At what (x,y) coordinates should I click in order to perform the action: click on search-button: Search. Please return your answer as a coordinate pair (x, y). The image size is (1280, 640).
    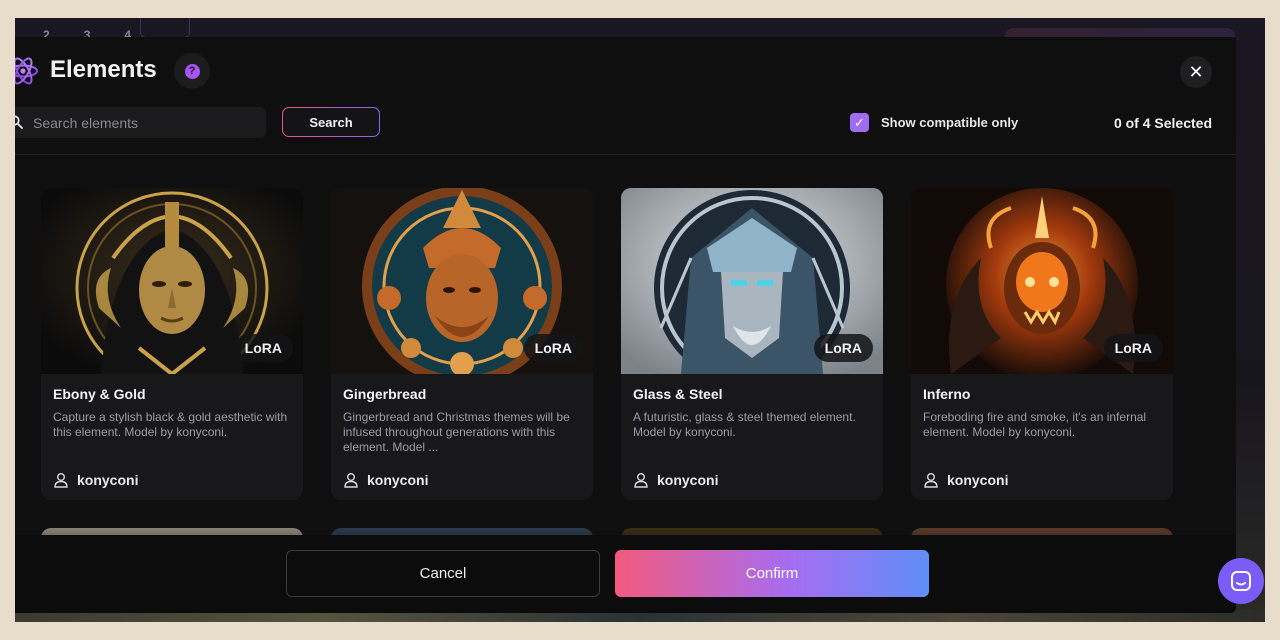
    Looking at the image, I should click on (331, 122).